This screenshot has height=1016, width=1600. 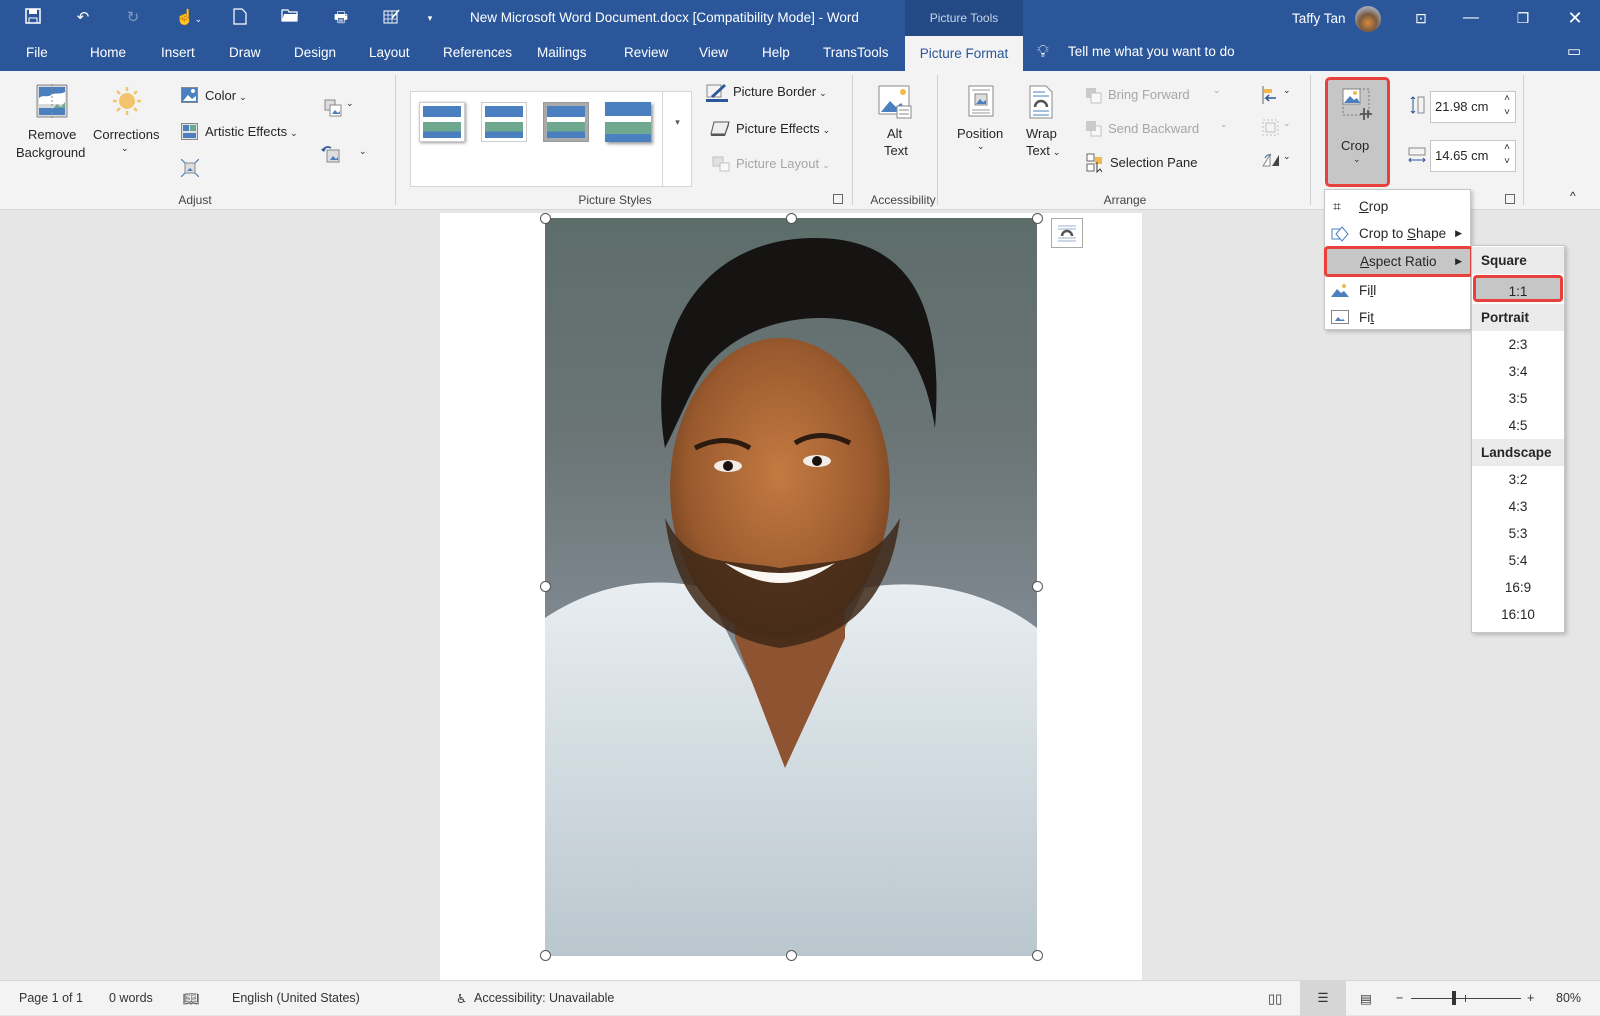 I want to click on menu-item-aspect-ratio: Aspect Ratio ▶, so click(x=1398, y=261).